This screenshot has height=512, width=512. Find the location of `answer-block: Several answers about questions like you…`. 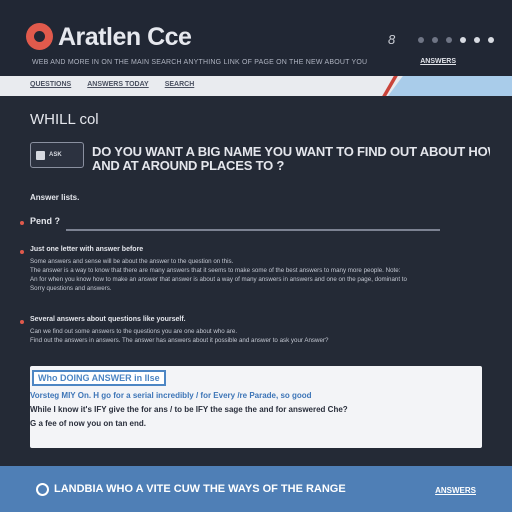

answer-block: Several answers about questions like you… is located at coordinates (245, 330).